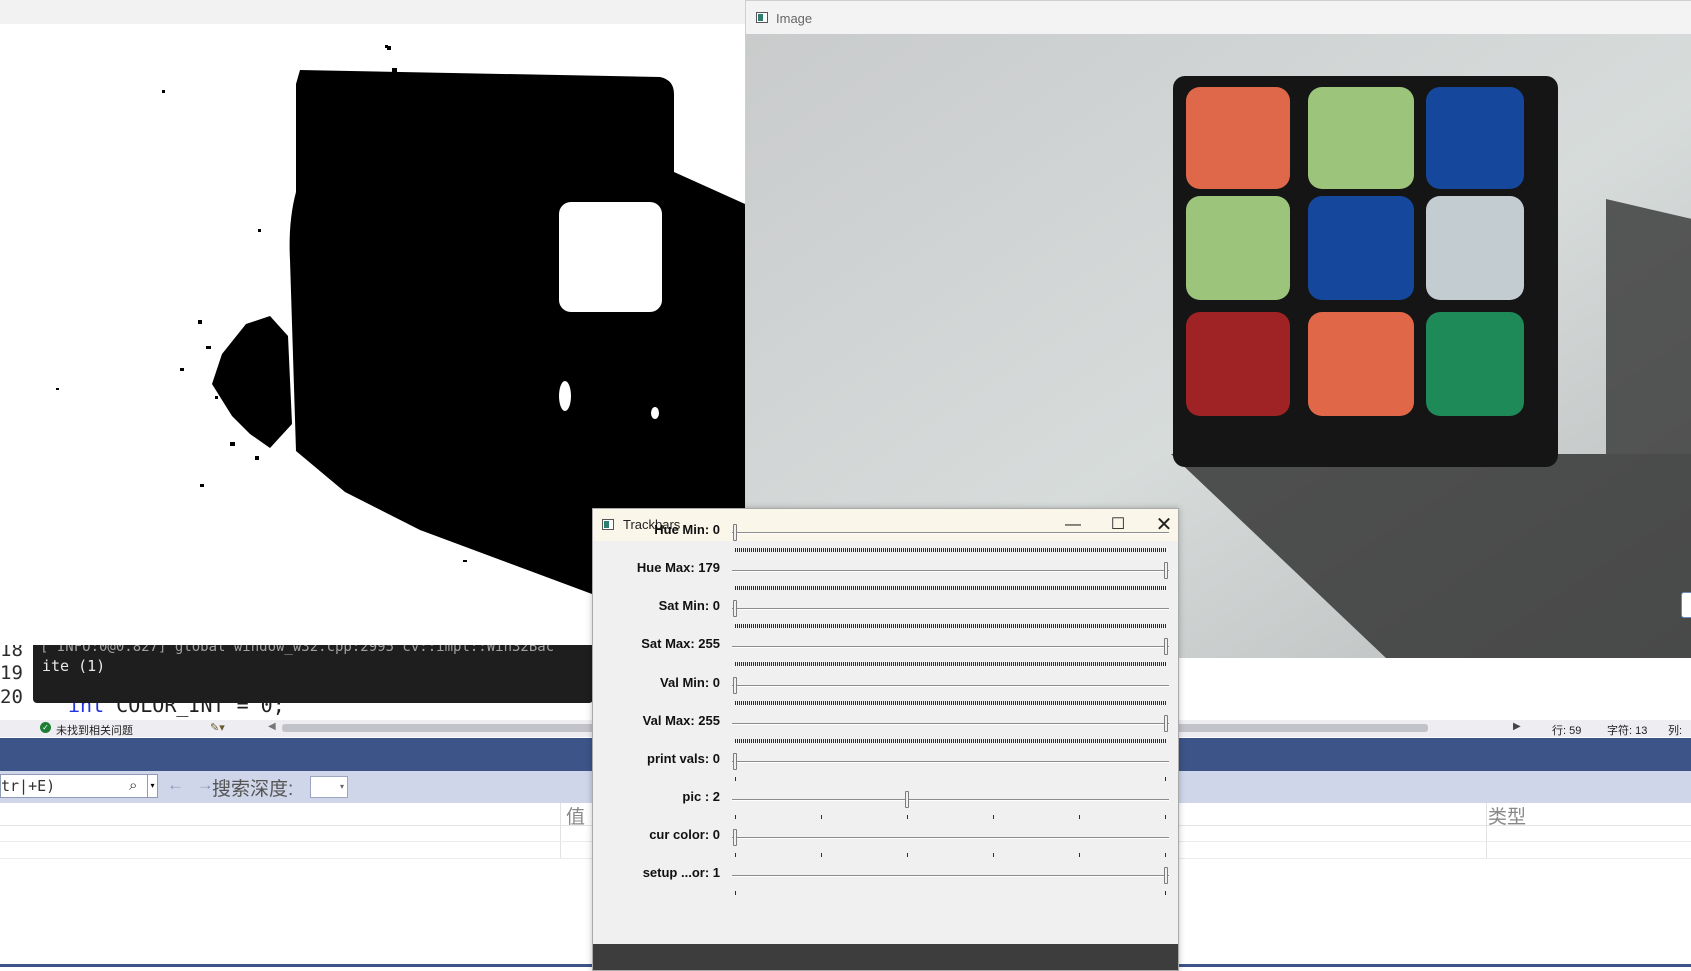 This screenshot has width=1691, height=971. Describe the element at coordinates (885, 809) in the screenshot. I see `trackbar-row: pic : 2` at that location.